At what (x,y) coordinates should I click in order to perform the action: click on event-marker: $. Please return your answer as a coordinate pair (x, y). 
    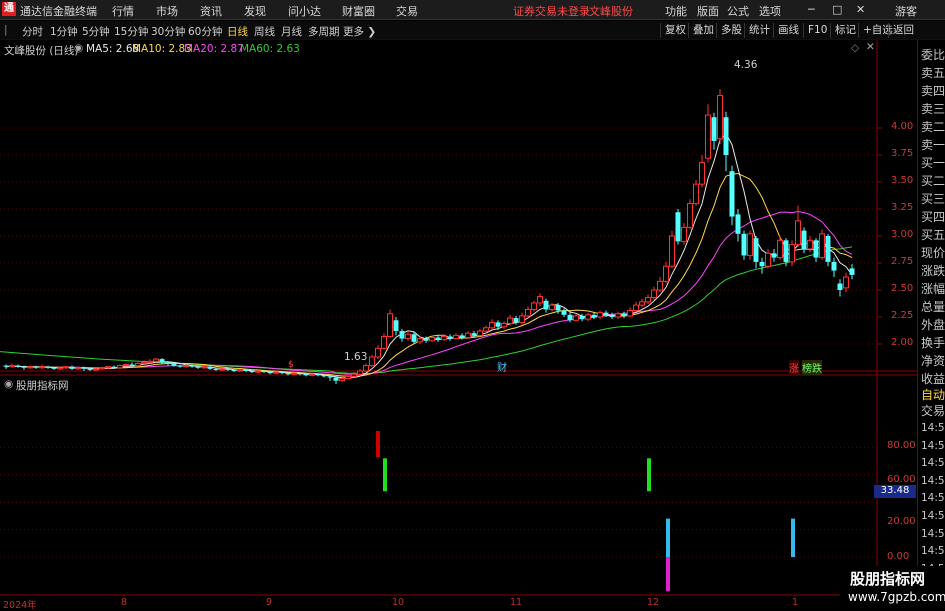
    Looking at the image, I should click on (291, 365).